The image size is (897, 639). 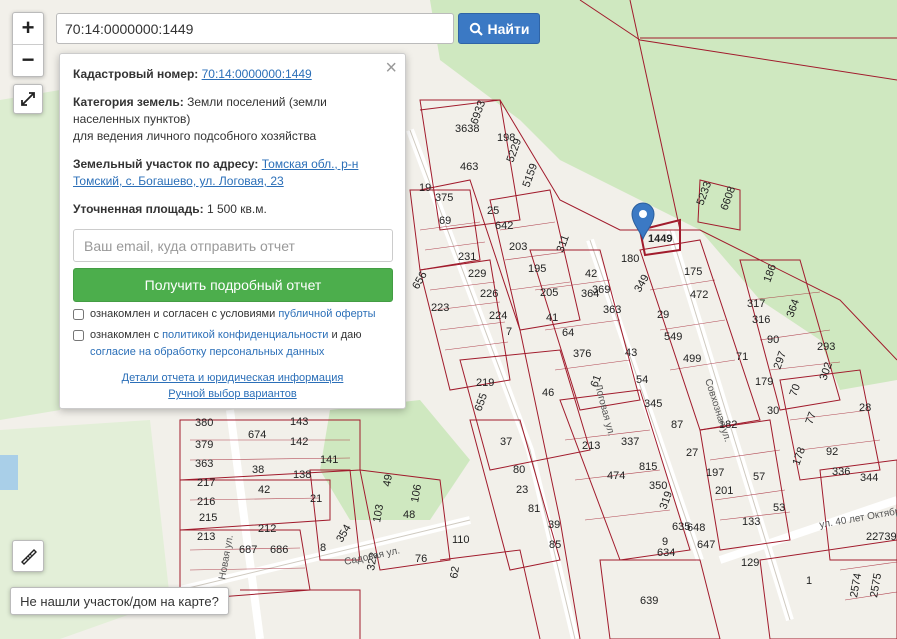 I want to click on area-label: Уточненная площадь:, so click(x=138, y=209).